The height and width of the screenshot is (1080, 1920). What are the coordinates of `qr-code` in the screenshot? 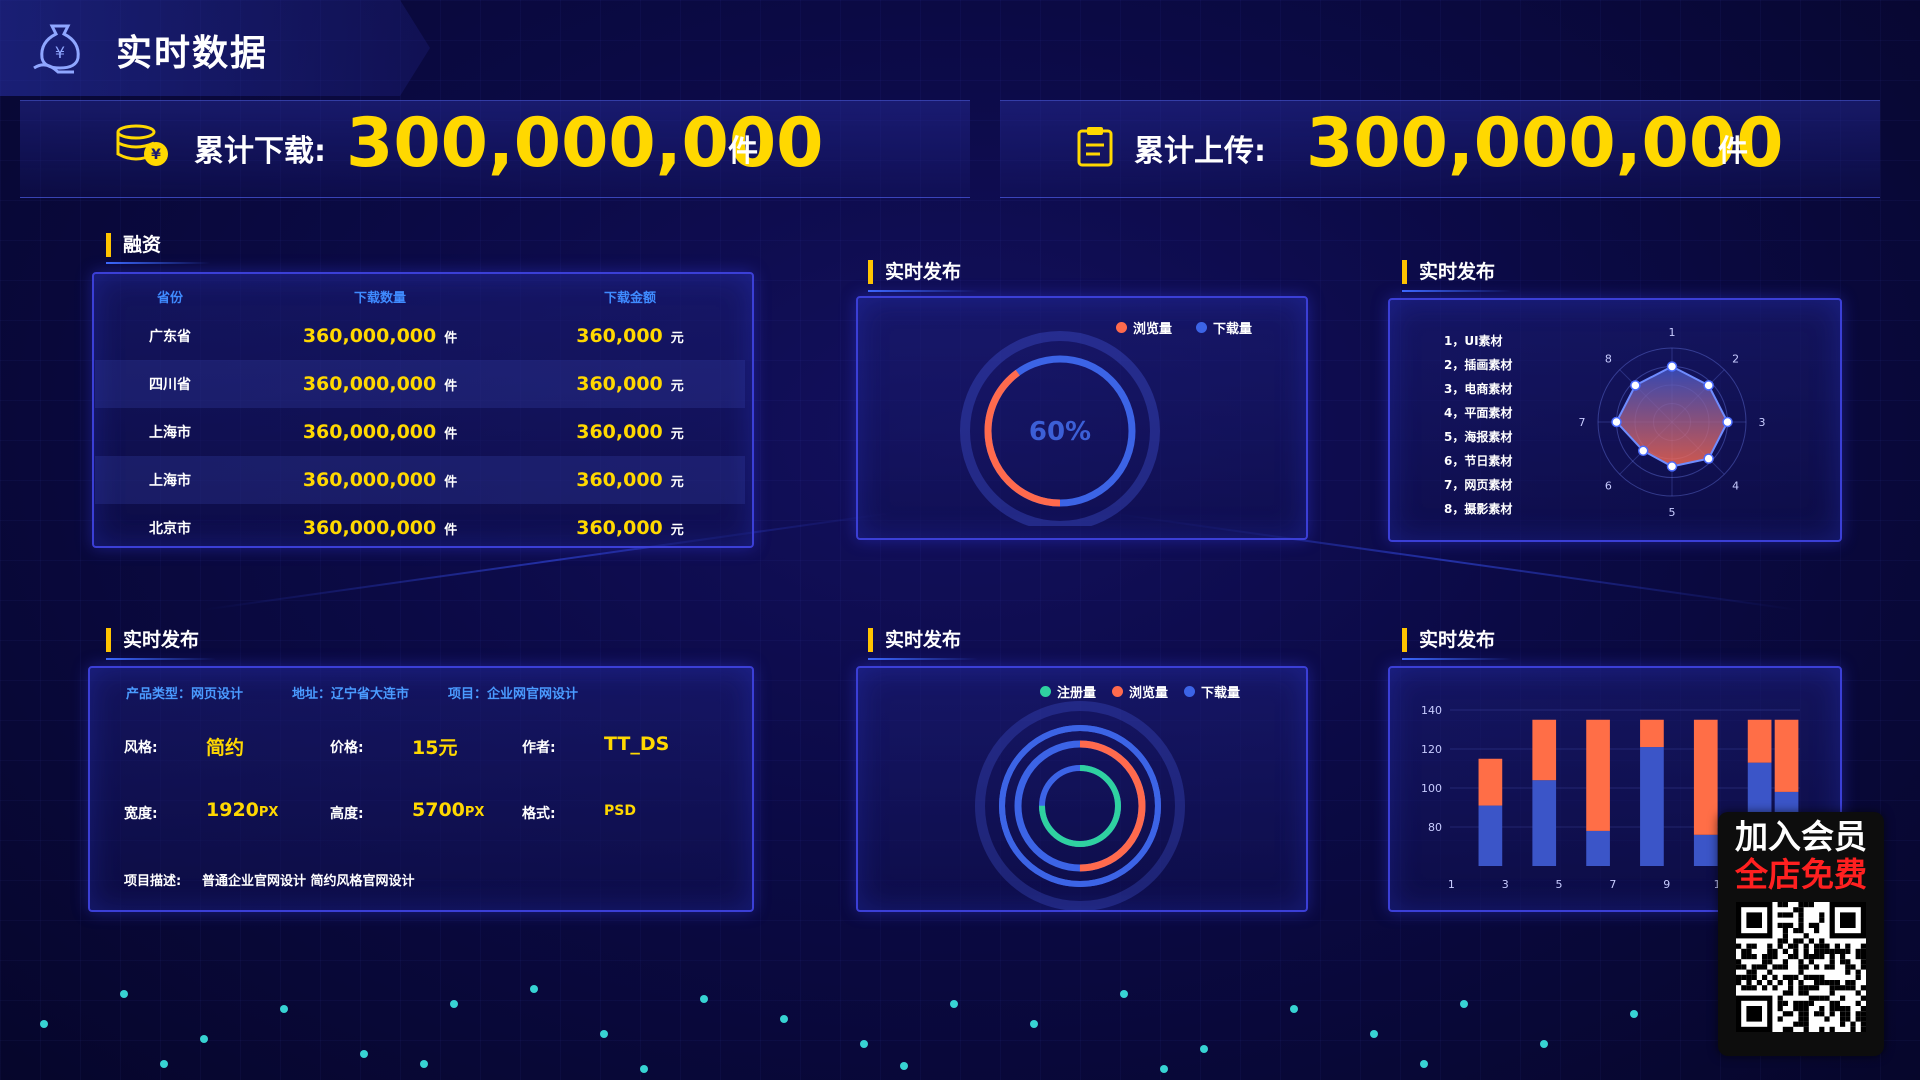 It's located at (1801, 967).